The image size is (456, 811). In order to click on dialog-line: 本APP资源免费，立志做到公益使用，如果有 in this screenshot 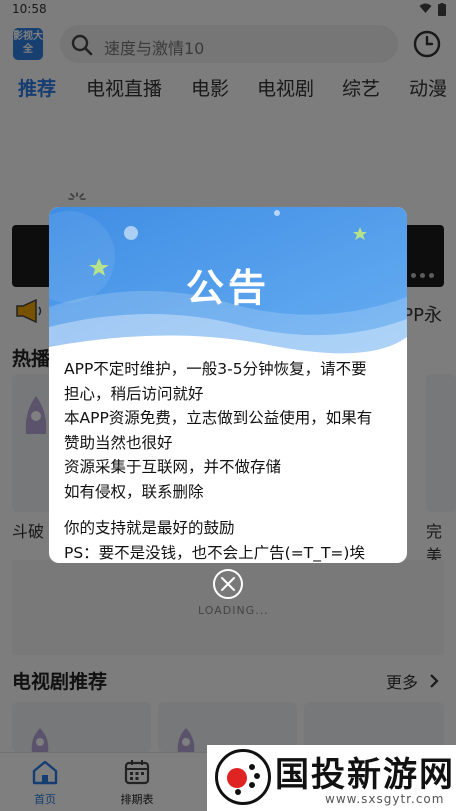, I will do `click(218, 418)`.